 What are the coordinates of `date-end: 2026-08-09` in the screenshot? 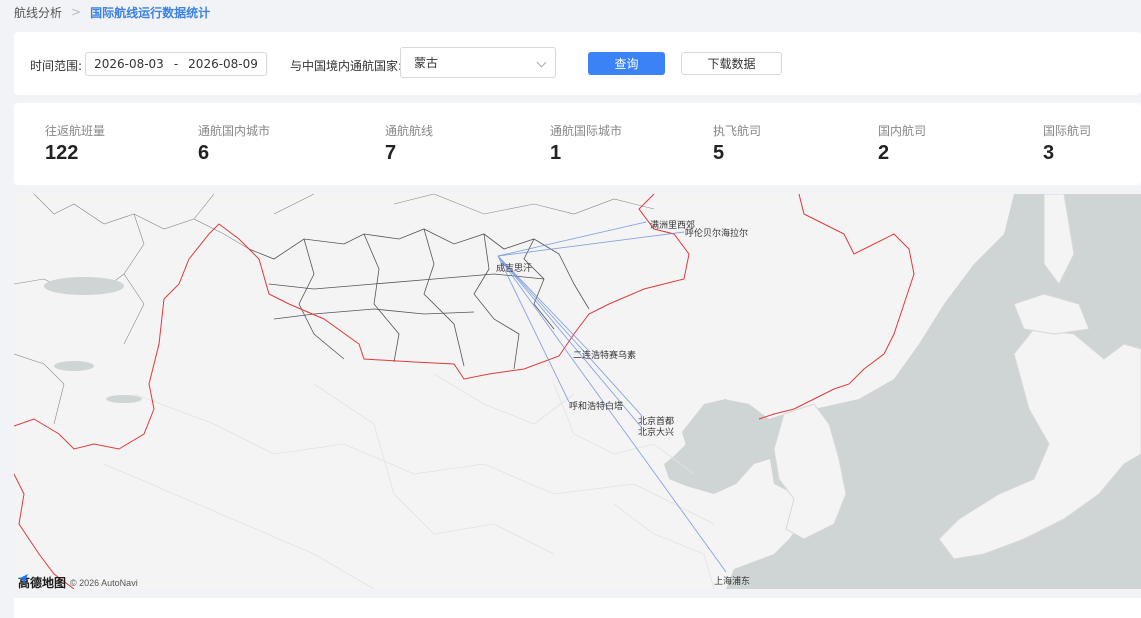 It's located at (223, 64).